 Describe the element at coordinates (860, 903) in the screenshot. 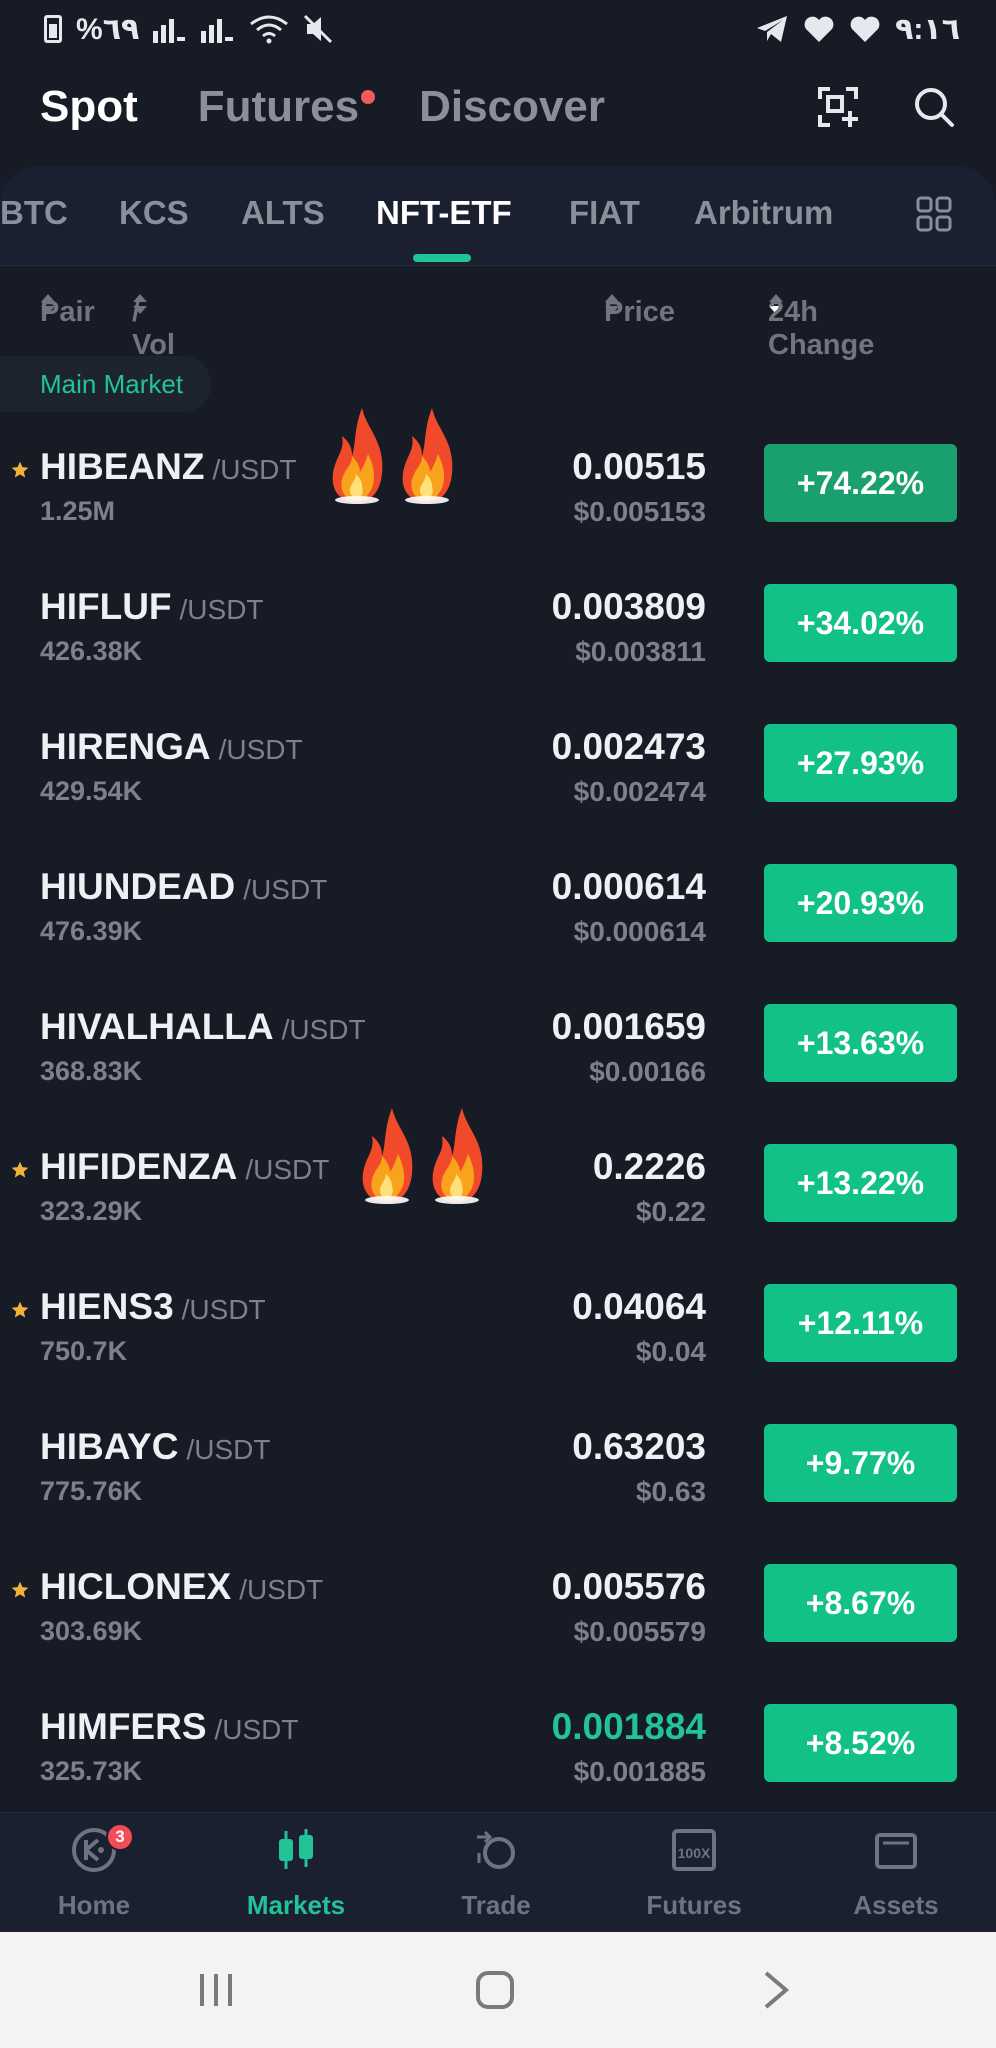

I see `change-button: +20.93%` at that location.